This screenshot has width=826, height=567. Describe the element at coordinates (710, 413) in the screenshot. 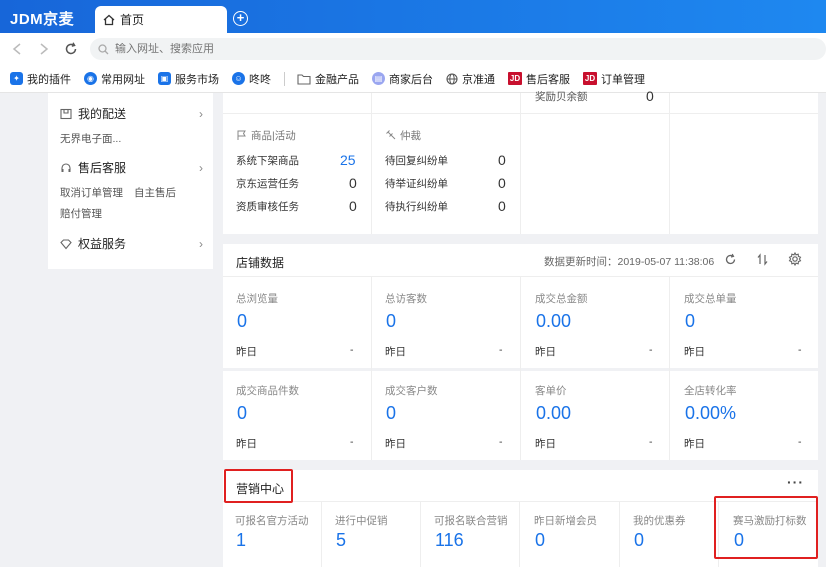

I see `metric-value: 0.00%` at that location.